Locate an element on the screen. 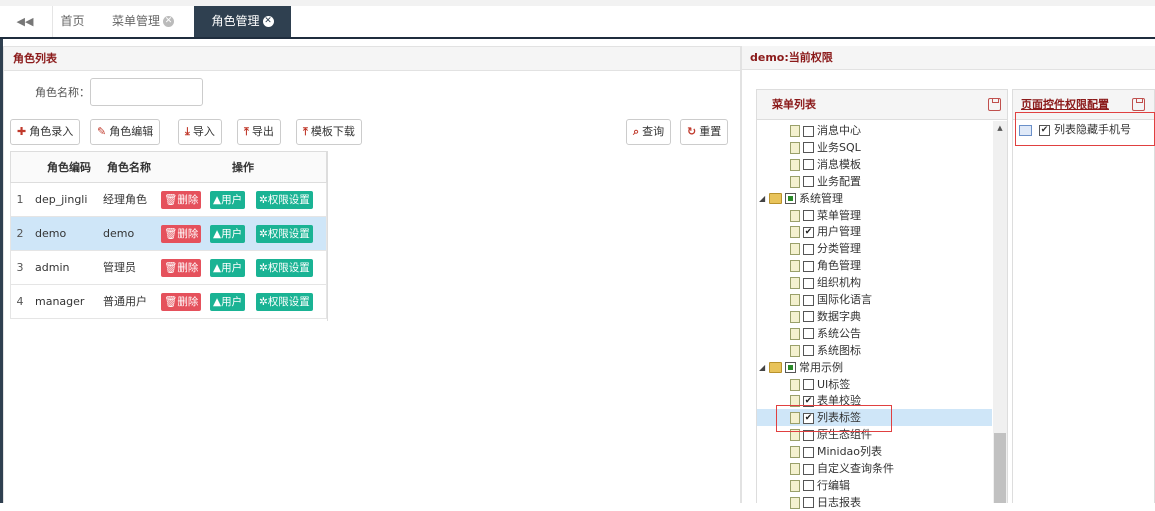  tree-item: ✔ 用户管理 is located at coordinates (825, 232).